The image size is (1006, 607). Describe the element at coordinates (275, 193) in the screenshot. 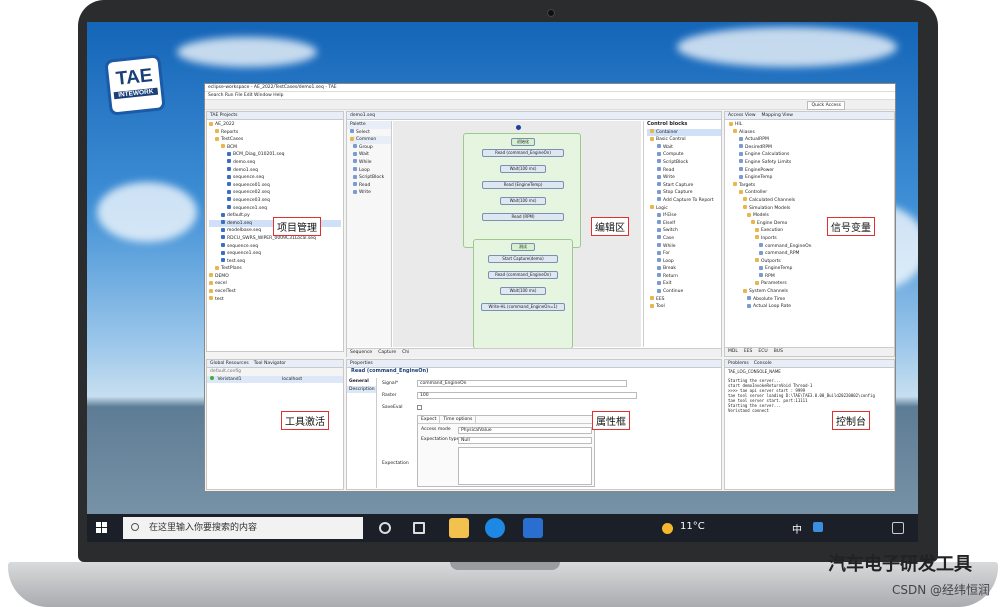

I see `project-tree-item: sequence02.seq` at that location.